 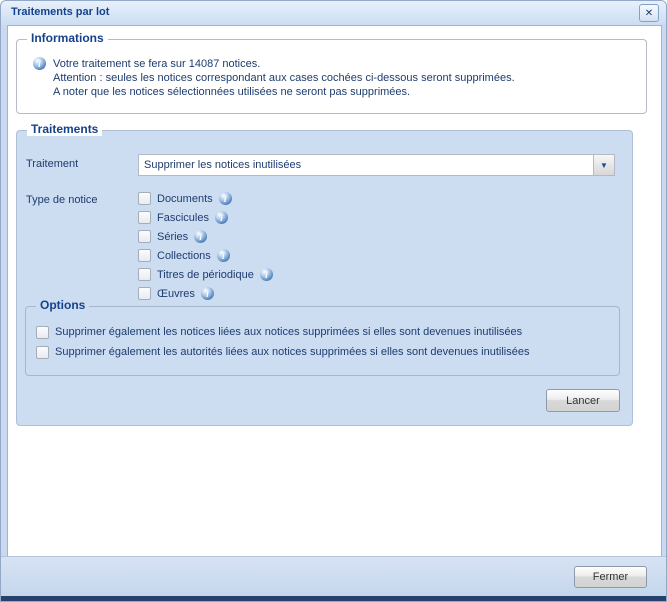 What do you see at coordinates (333, 13) in the screenshot?
I see `titlebar: Traitements par lot` at bounding box center [333, 13].